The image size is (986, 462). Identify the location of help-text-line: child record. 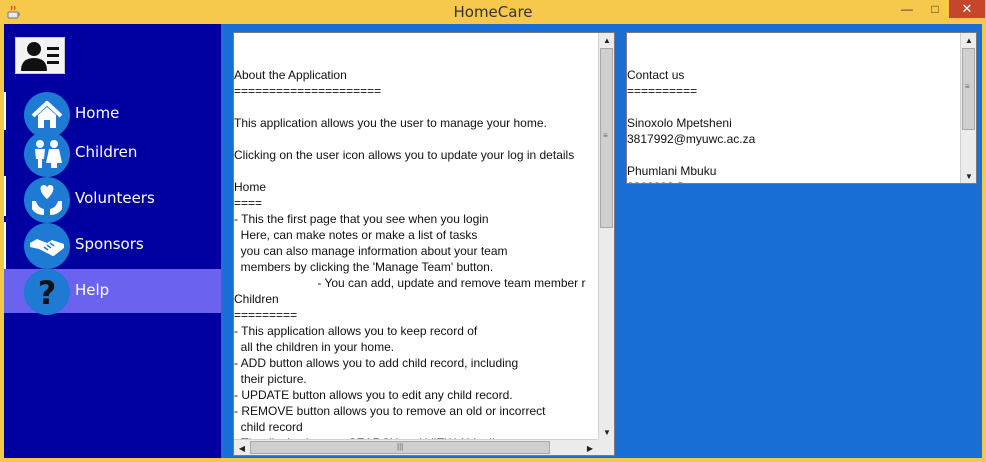
(268, 427).